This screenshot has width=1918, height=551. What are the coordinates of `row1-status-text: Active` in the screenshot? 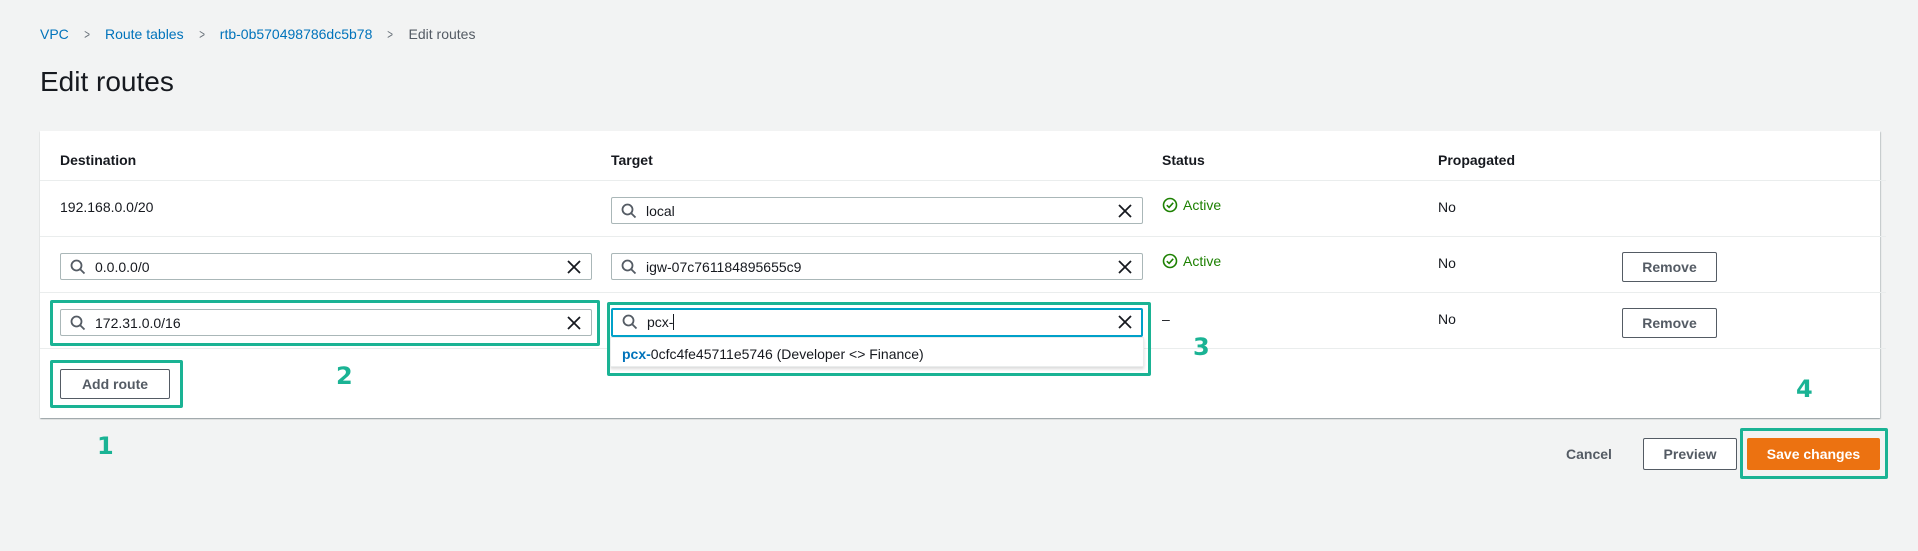 It's located at (1202, 205).